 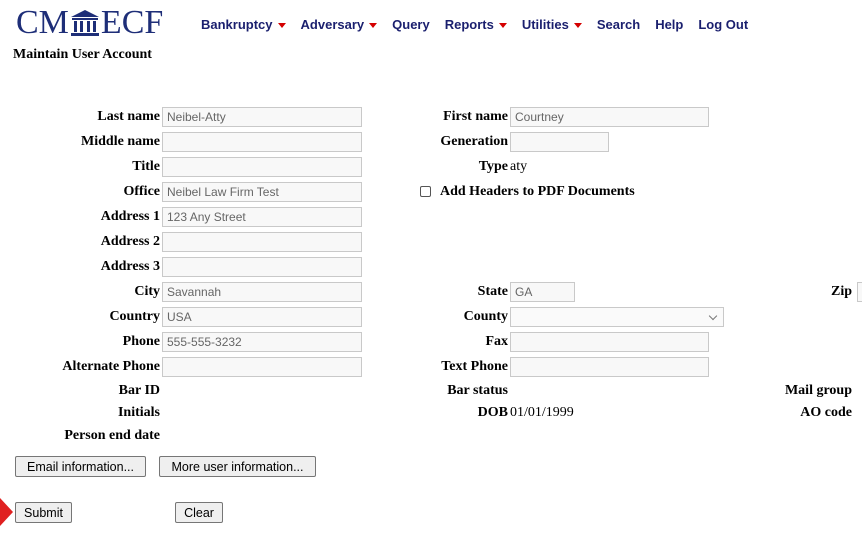 What do you see at coordinates (84, 23) in the screenshot?
I see `courthouse-icon` at bounding box center [84, 23].